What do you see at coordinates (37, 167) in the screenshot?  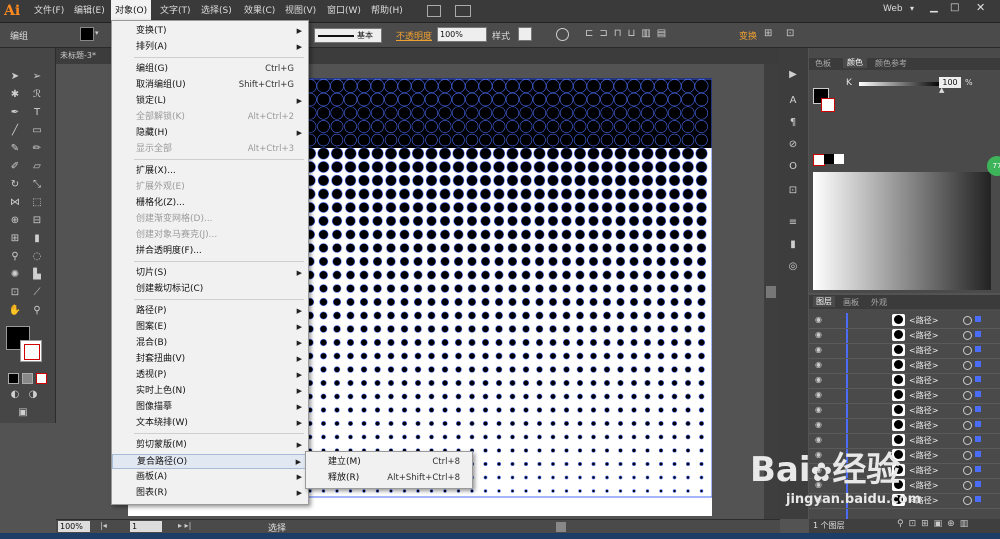 I see `eraser-icon: ▱` at bounding box center [37, 167].